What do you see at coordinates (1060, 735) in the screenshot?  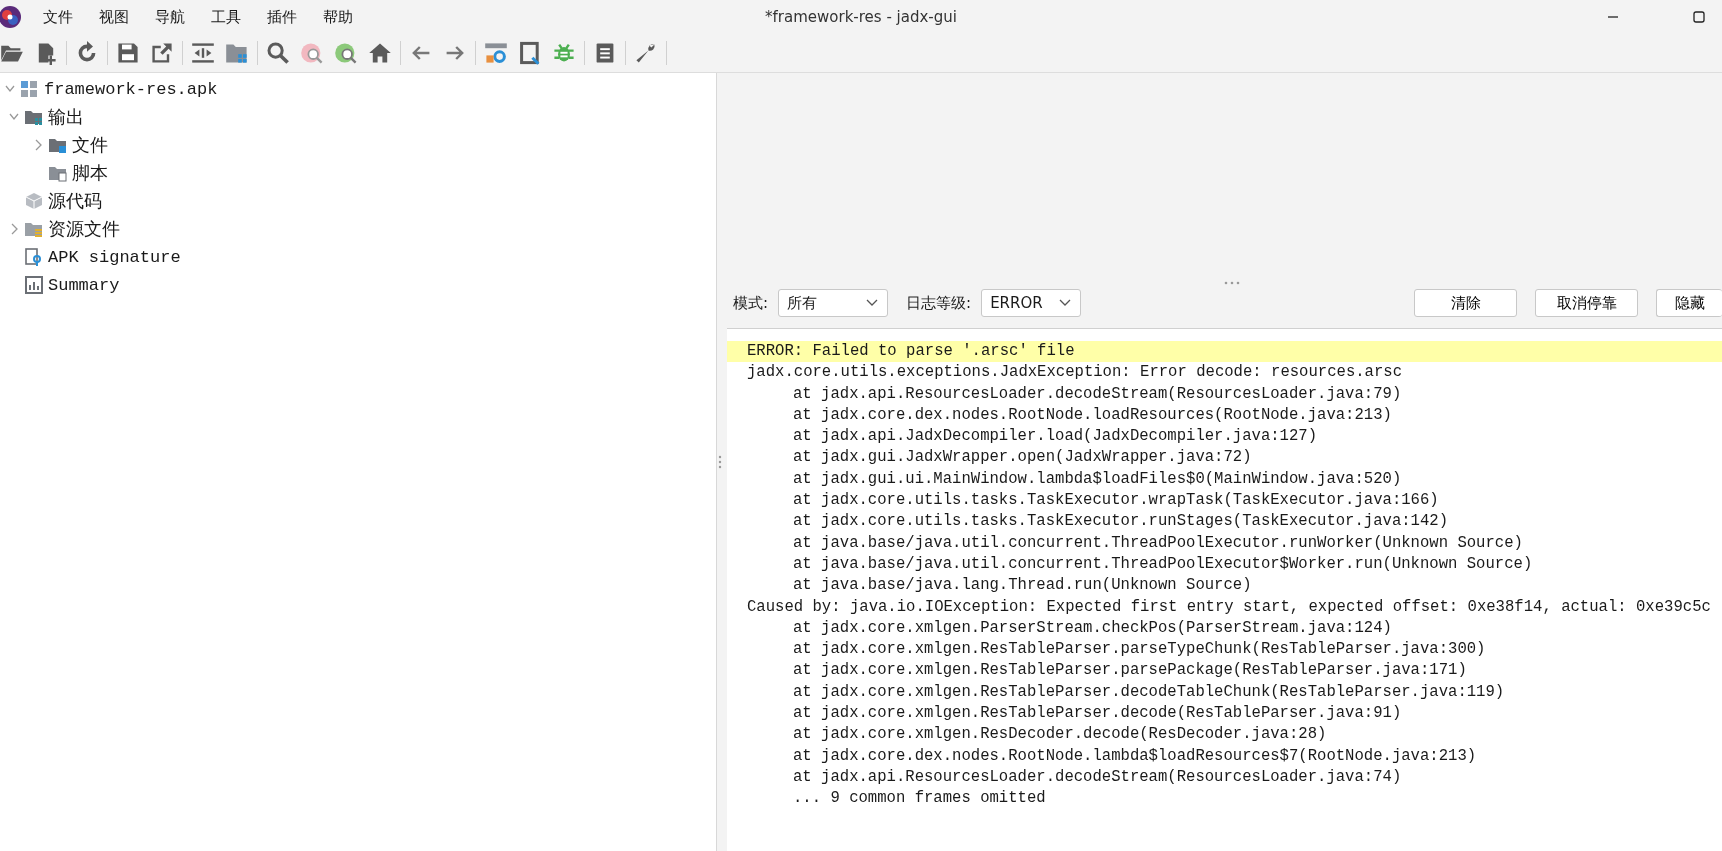 I see `log-line: at jadx.core.xmlgen.ResDecoder.decode(ResDecoder.java:28)` at bounding box center [1060, 735].